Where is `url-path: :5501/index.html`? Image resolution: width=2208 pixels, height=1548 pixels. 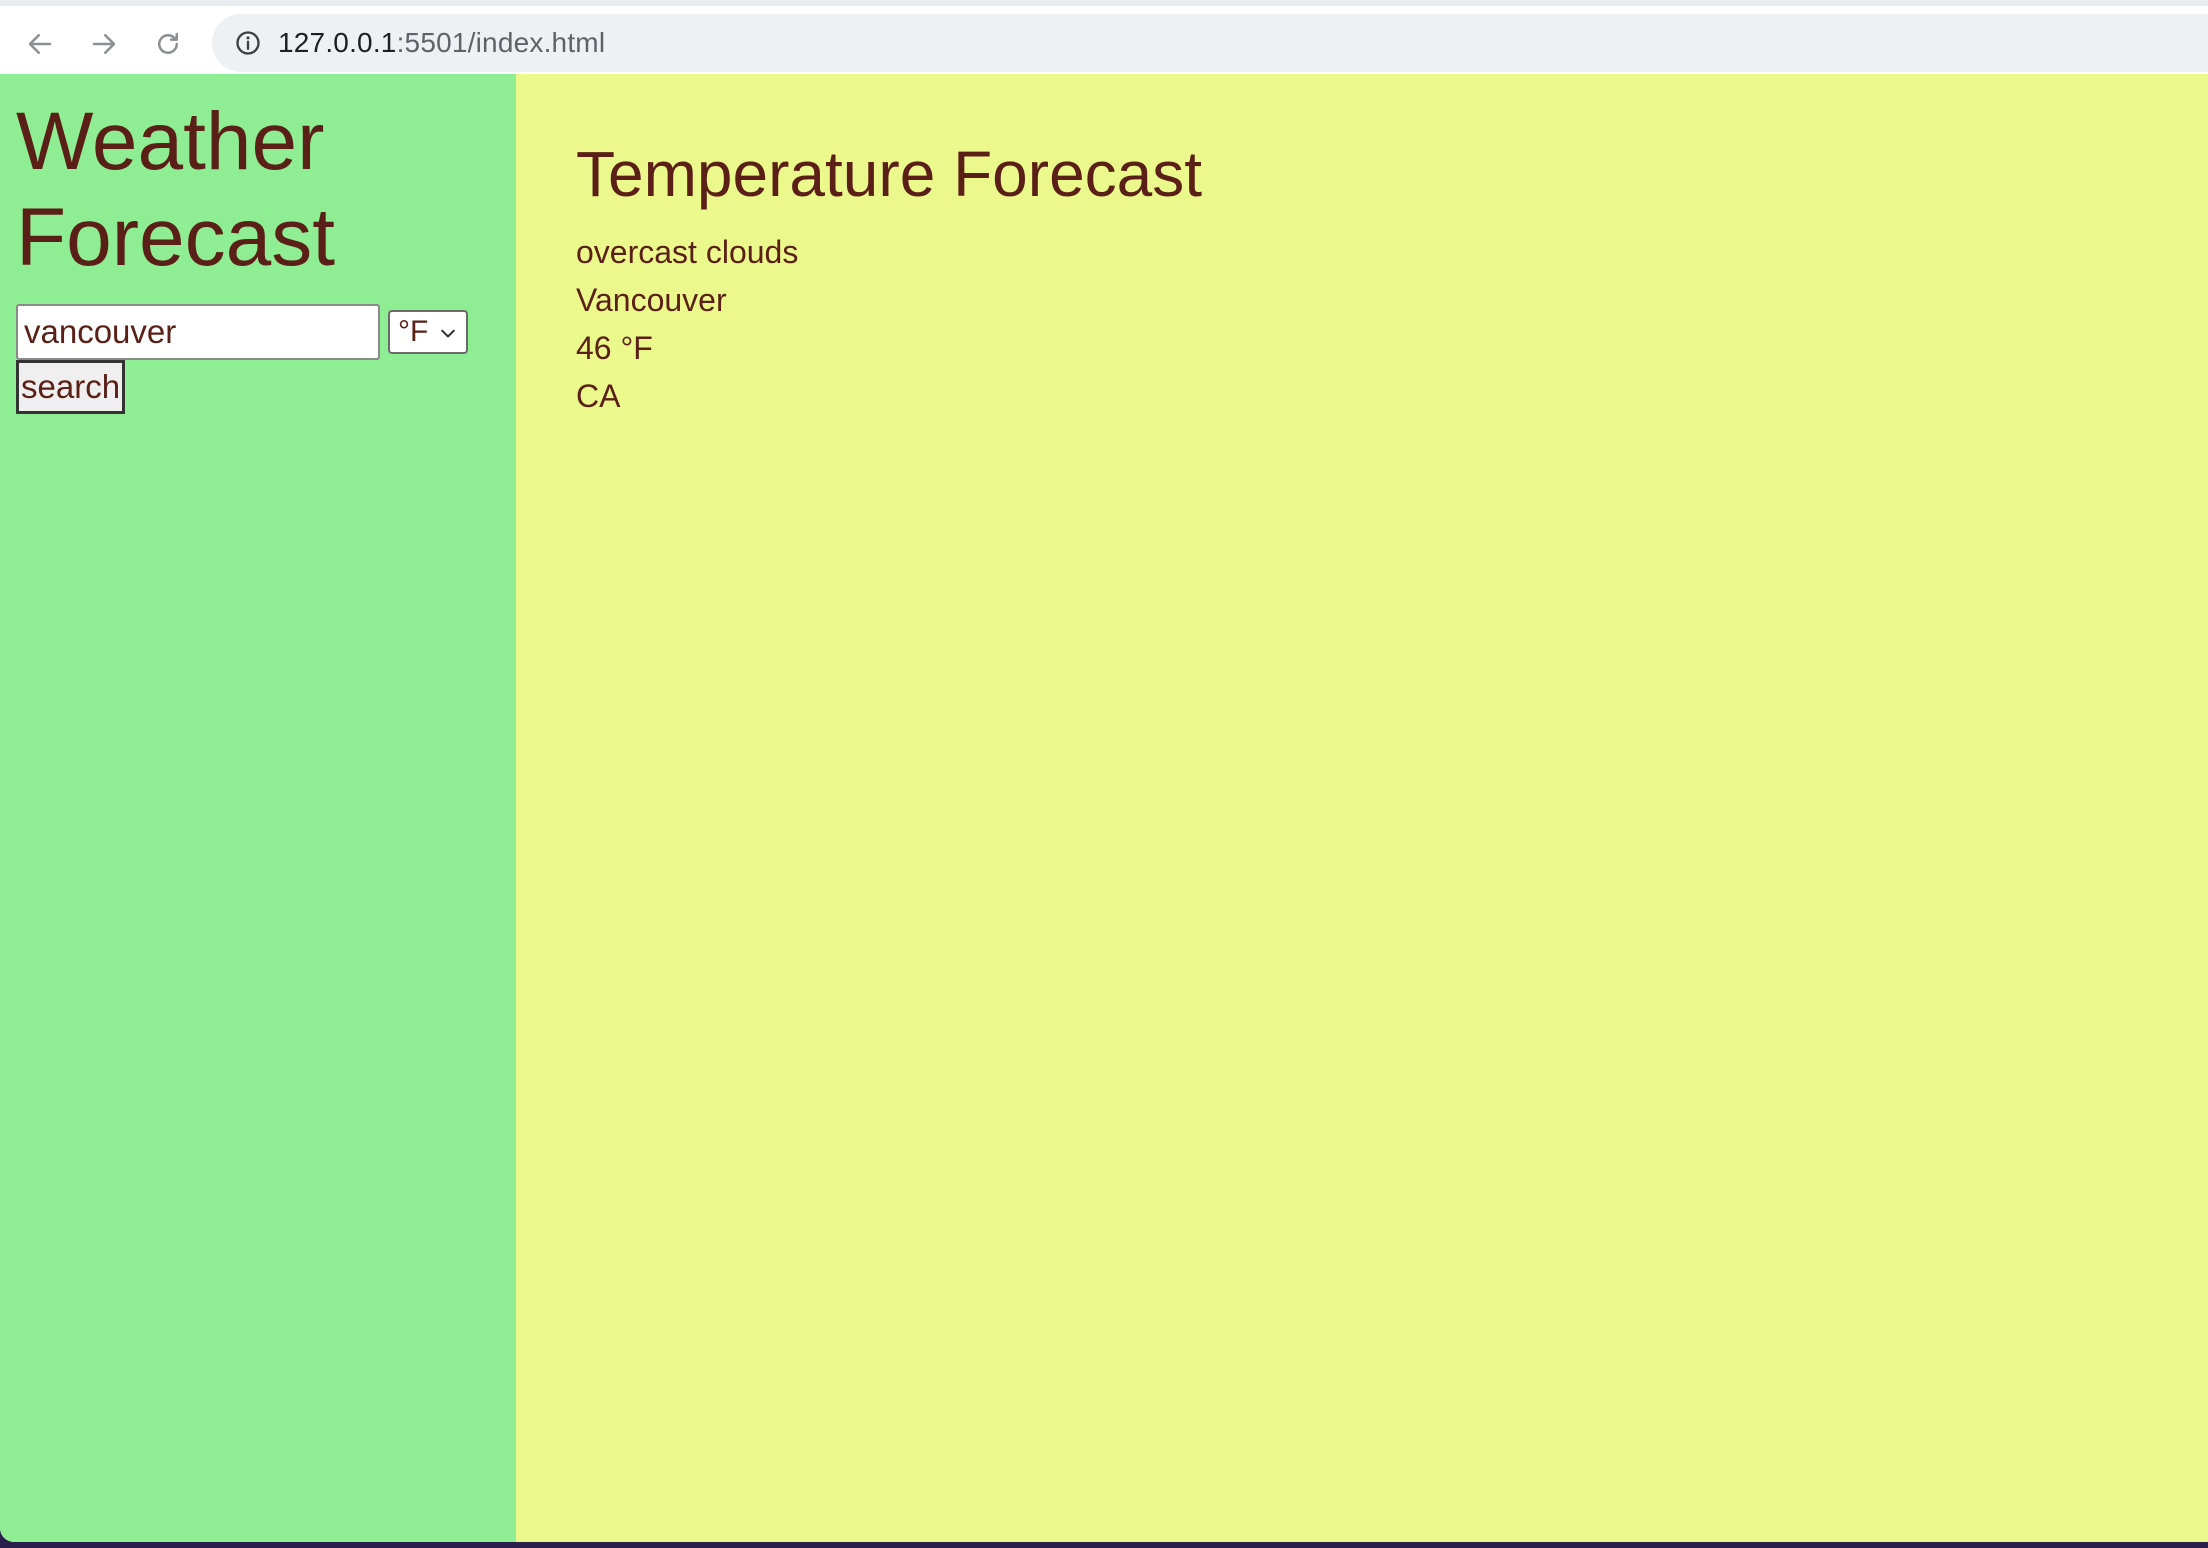 url-path: :5501/index.html is located at coordinates (501, 42).